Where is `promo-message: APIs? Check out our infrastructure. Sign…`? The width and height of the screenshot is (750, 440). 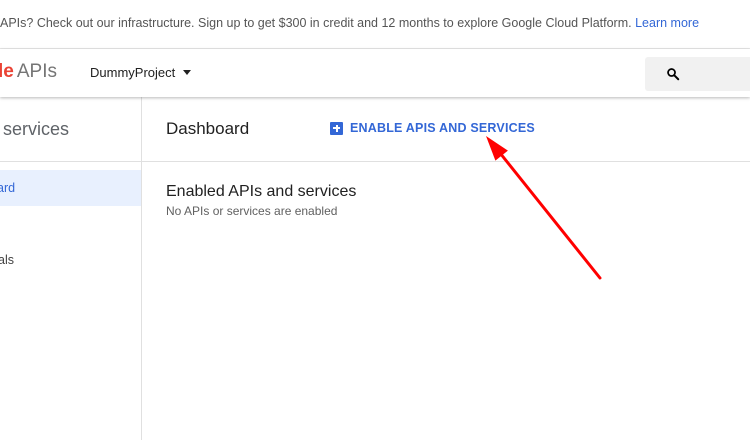 promo-message: APIs? Check out our infrastructure. Sign… is located at coordinates (316, 23).